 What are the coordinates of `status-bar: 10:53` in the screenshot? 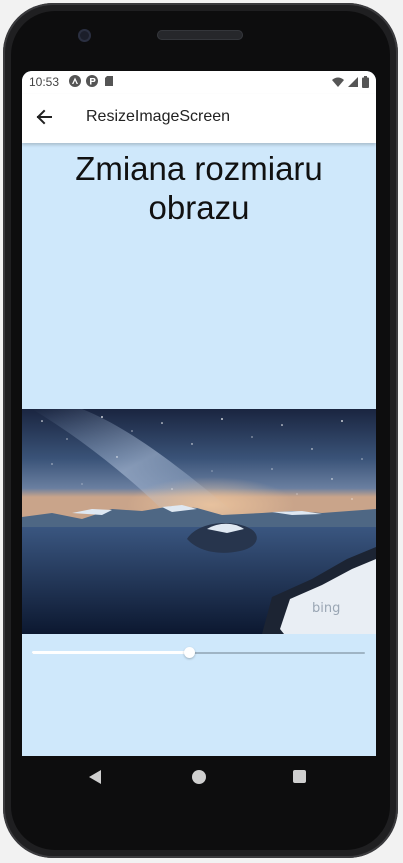 It's located at (199, 82).